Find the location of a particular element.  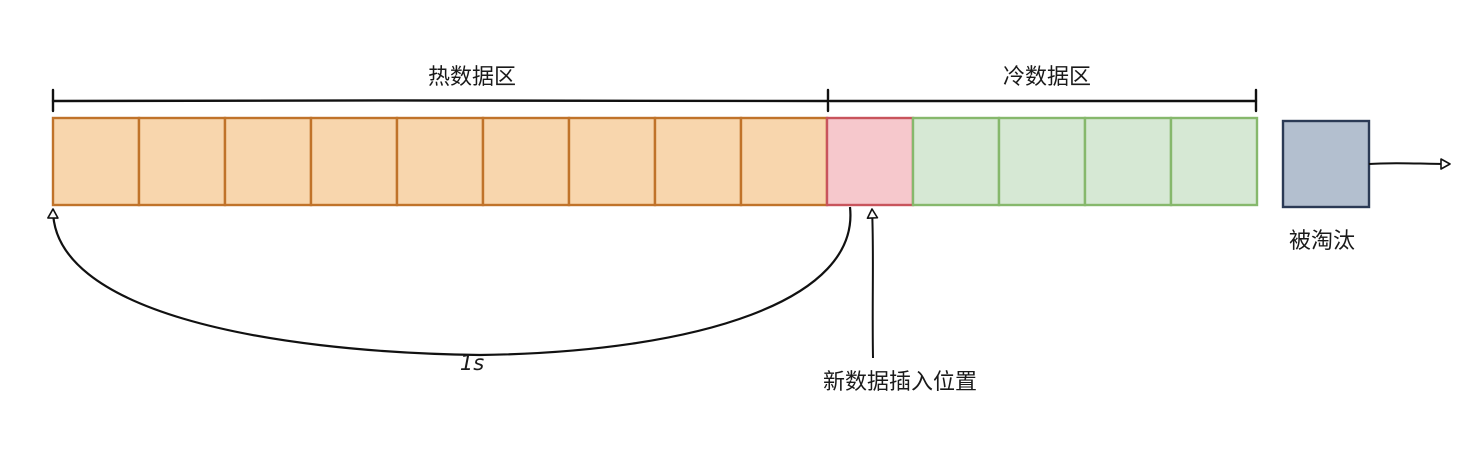

interval-label: 1s is located at coordinates (472, 363).